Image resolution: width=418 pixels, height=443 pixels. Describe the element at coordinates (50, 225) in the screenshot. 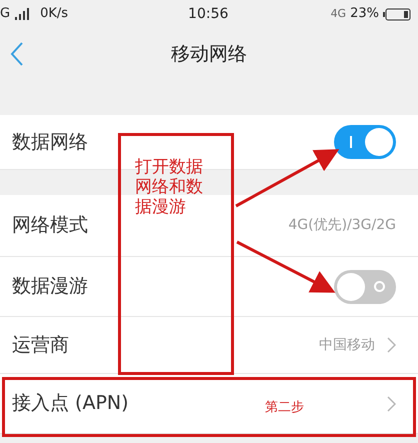

I see `row-label: 网络模式` at that location.